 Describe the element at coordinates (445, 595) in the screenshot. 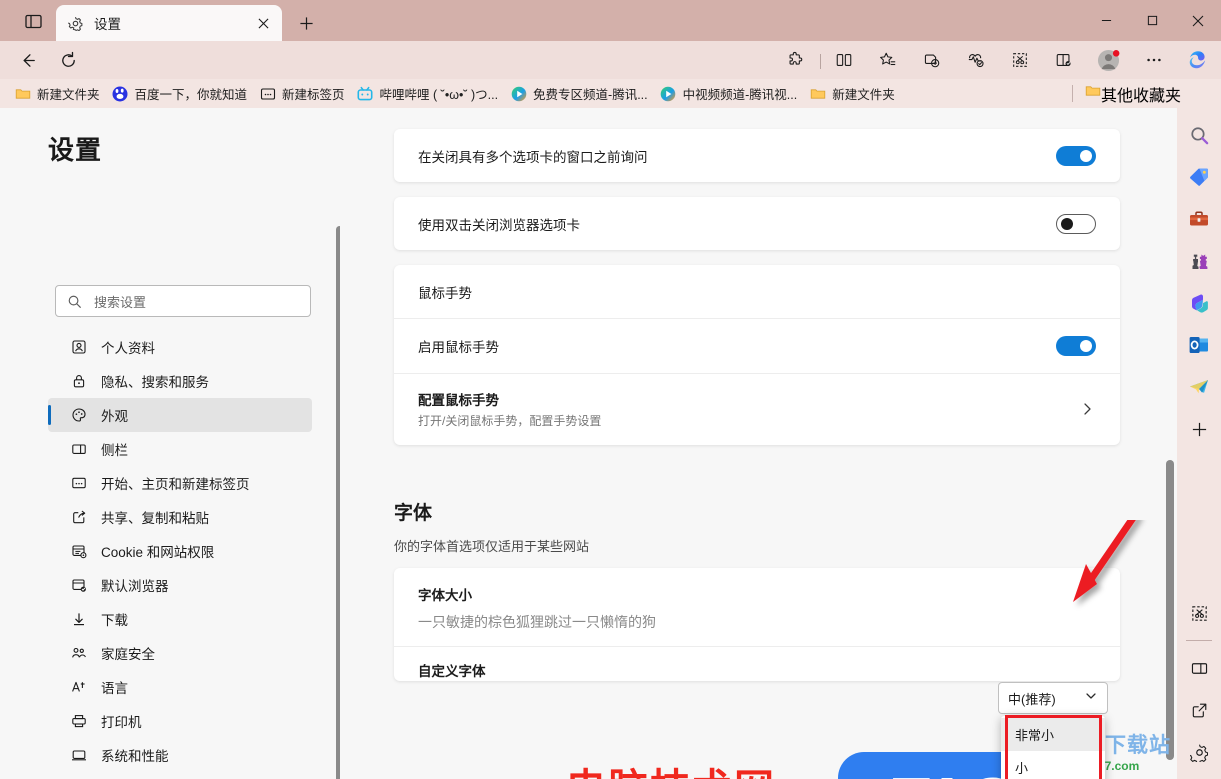

I see `font-size-label: 字体大小` at that location.